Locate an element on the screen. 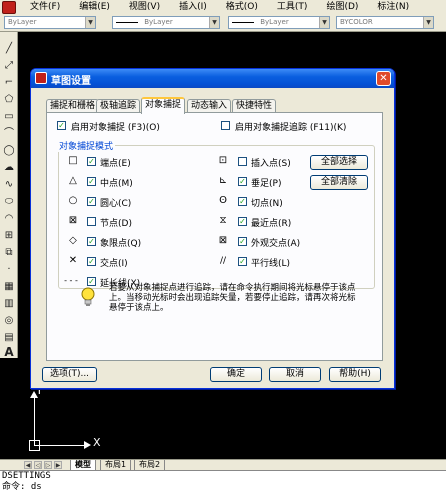 The image size is (446, 500). node-icon: ⊠ is located at coordinates (73, 220).